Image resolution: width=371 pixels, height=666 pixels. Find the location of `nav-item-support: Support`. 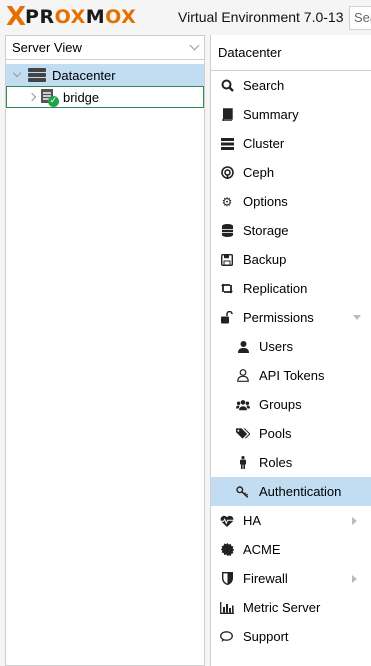

nav-item-support: Support is located at coordinates (291, 636).